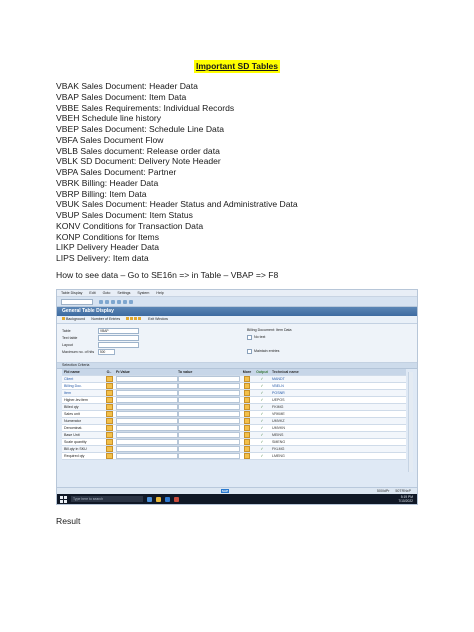 The image size is (474, 632). Describe the element at coordinates (159, 293) in the screenshot. I see `menu-item: Help` at that location.